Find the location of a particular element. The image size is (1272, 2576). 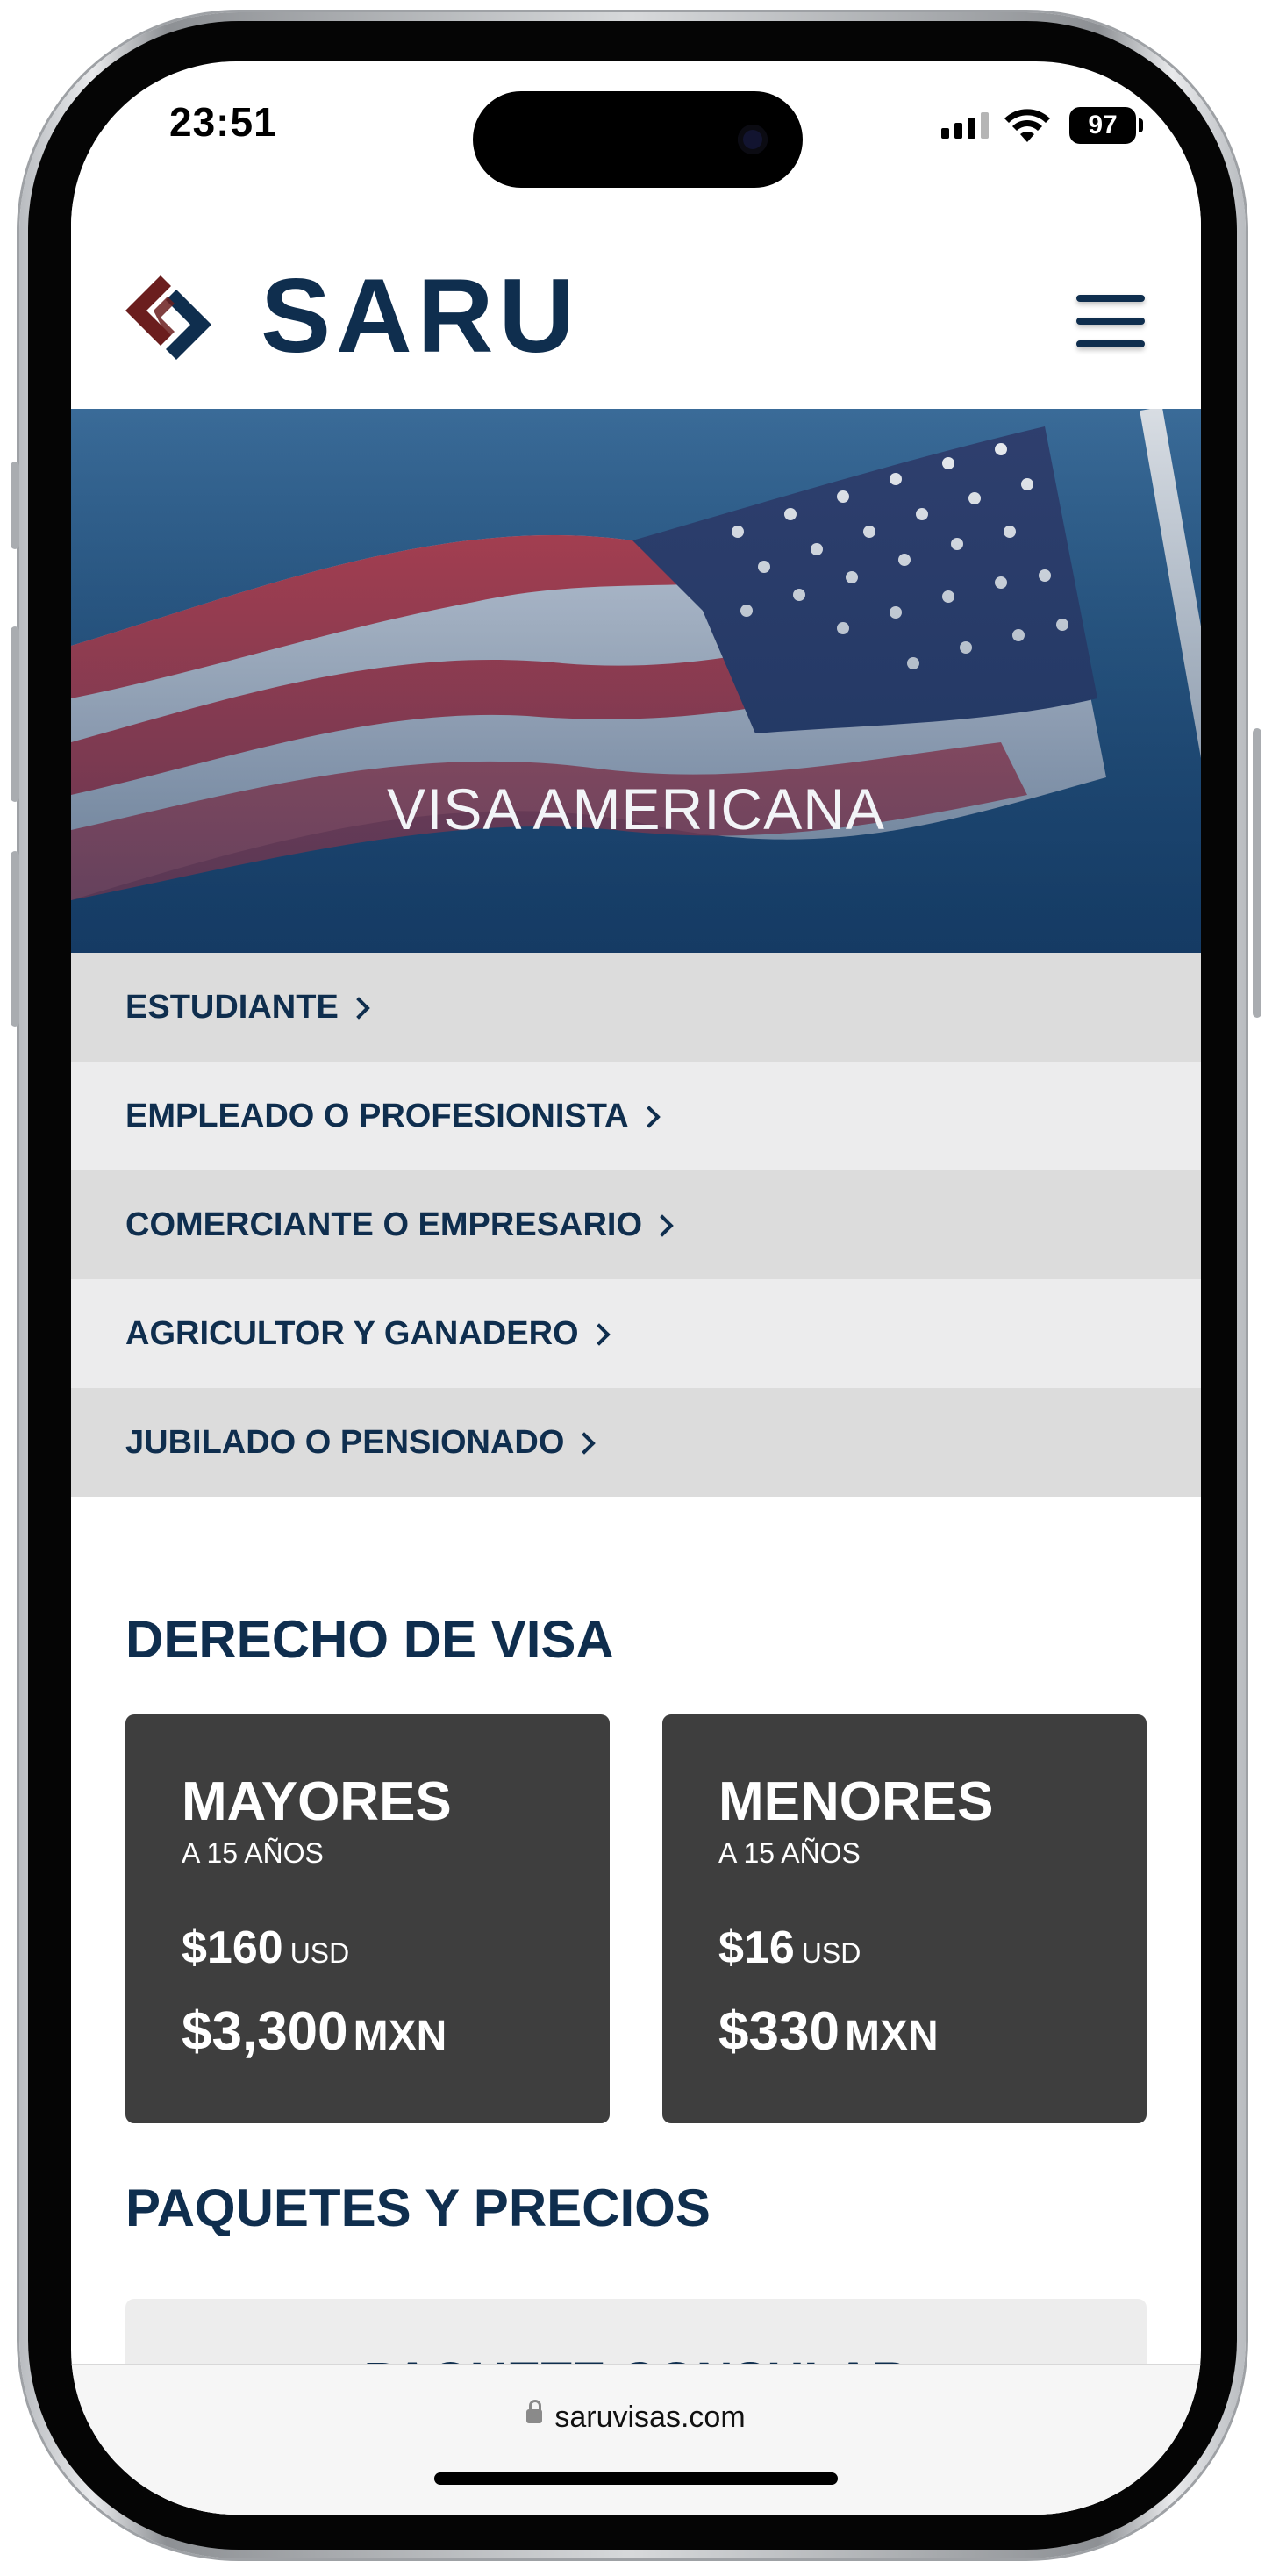

url-display: saruvisas.com is located at coordinates (636, 2417).